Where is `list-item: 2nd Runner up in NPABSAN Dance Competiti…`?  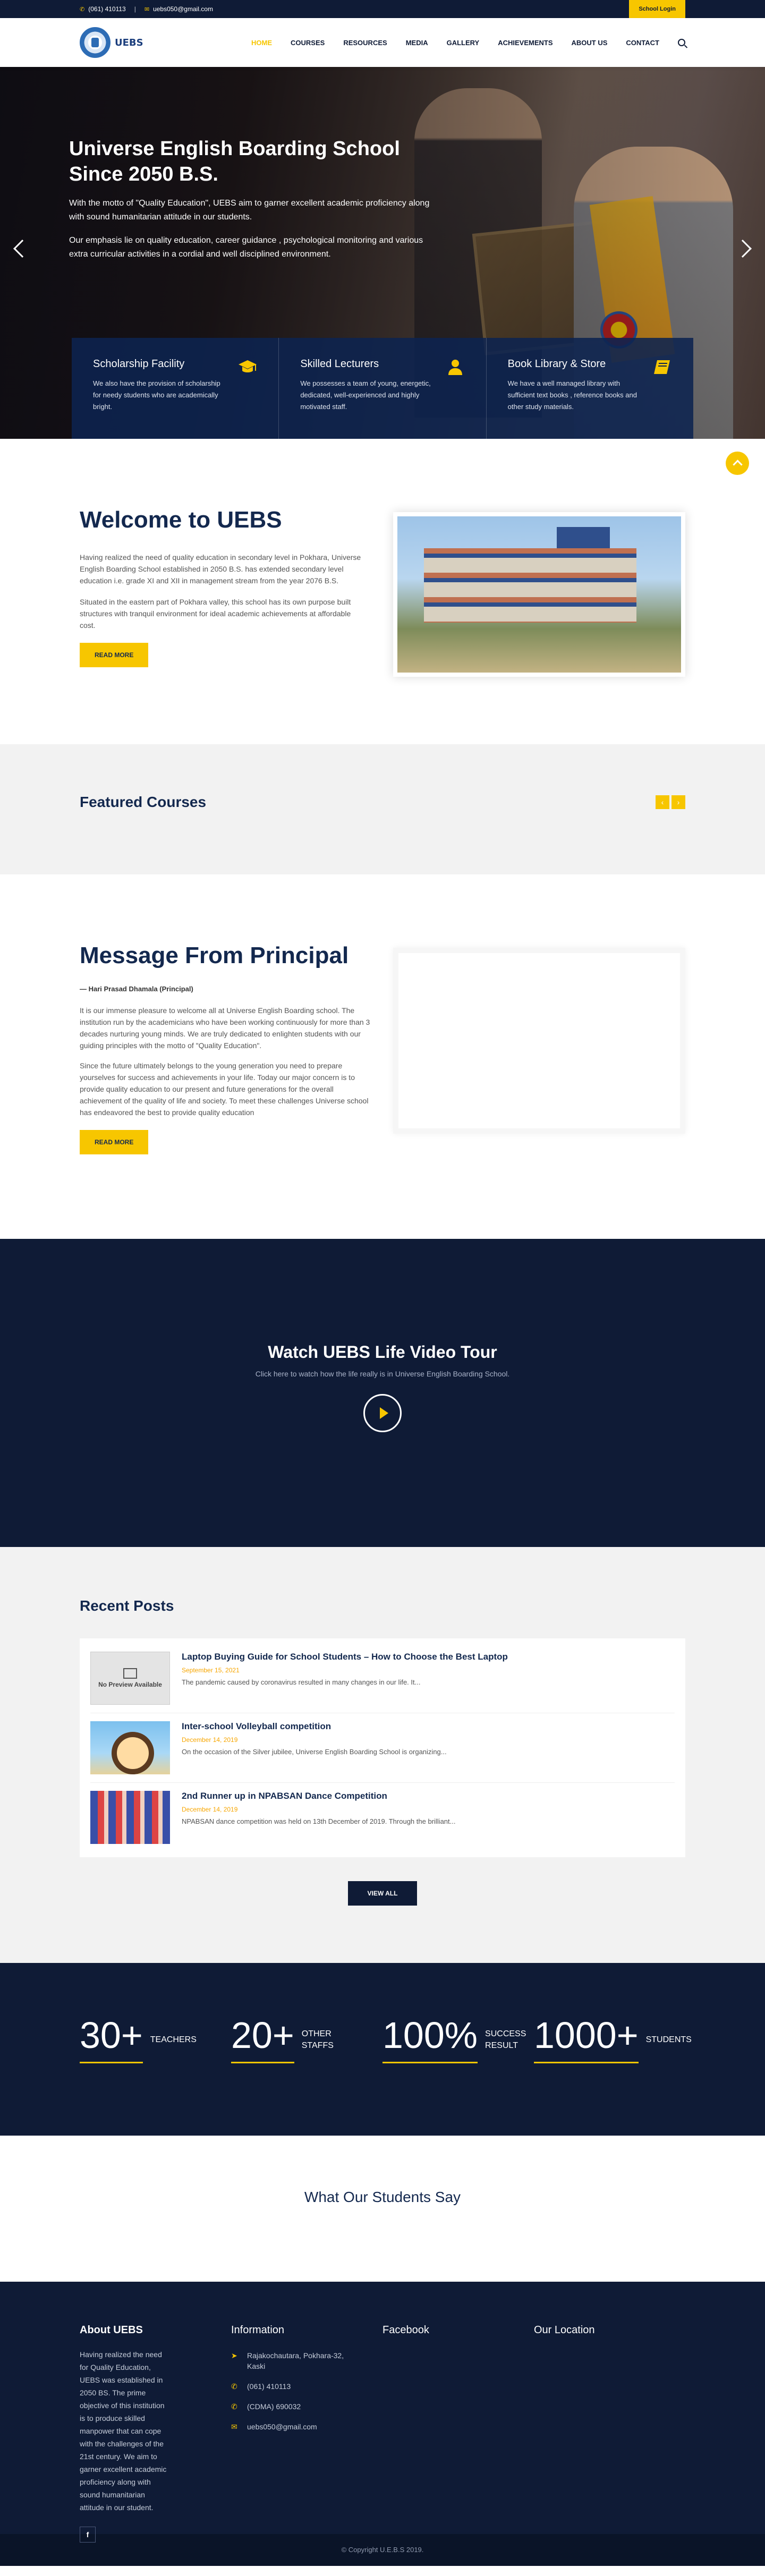
list-item: 2nd Runner up in NPABSAN Dance Competiti… is located at coordinates (382, 1817).